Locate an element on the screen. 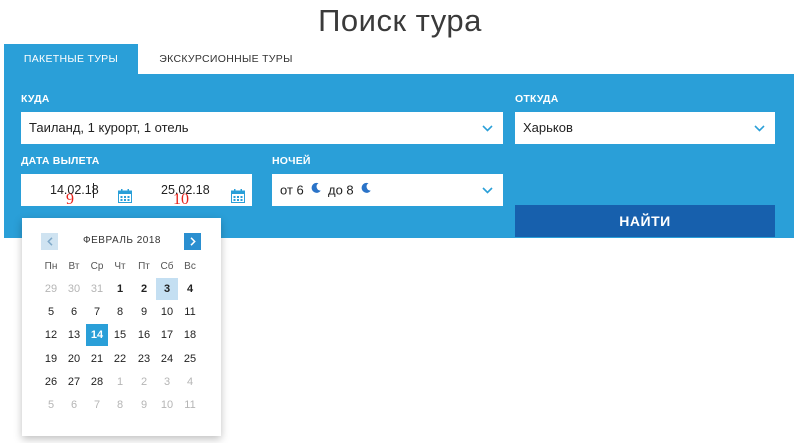  more-search-params-link: Больше параметров поиска is located at coordinates (645, 246).